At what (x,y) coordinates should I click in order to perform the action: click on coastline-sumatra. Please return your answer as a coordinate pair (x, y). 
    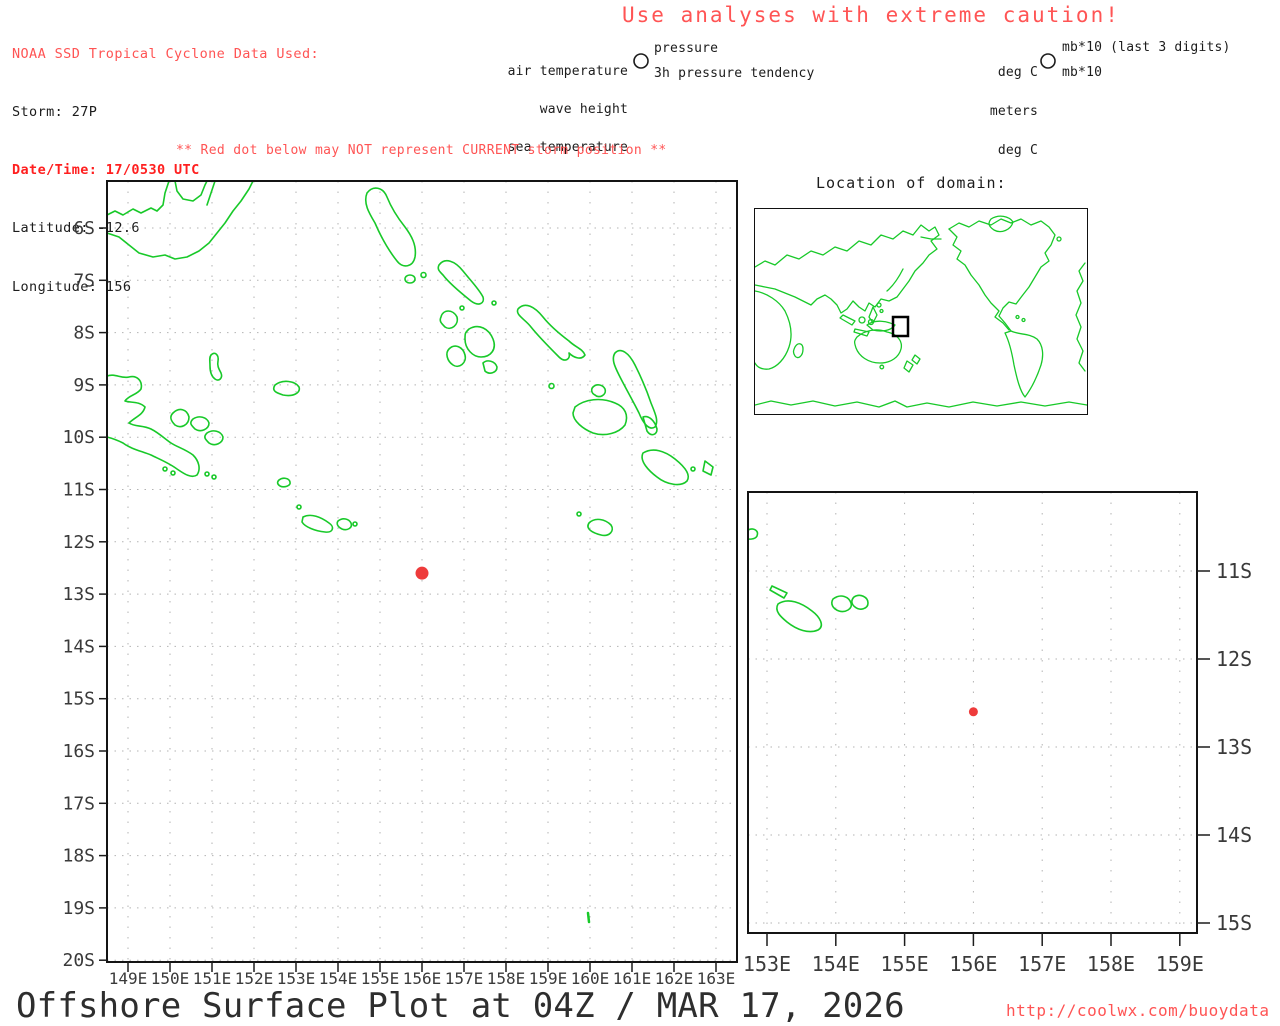
    Looking at the image, I should click on (847, 320).